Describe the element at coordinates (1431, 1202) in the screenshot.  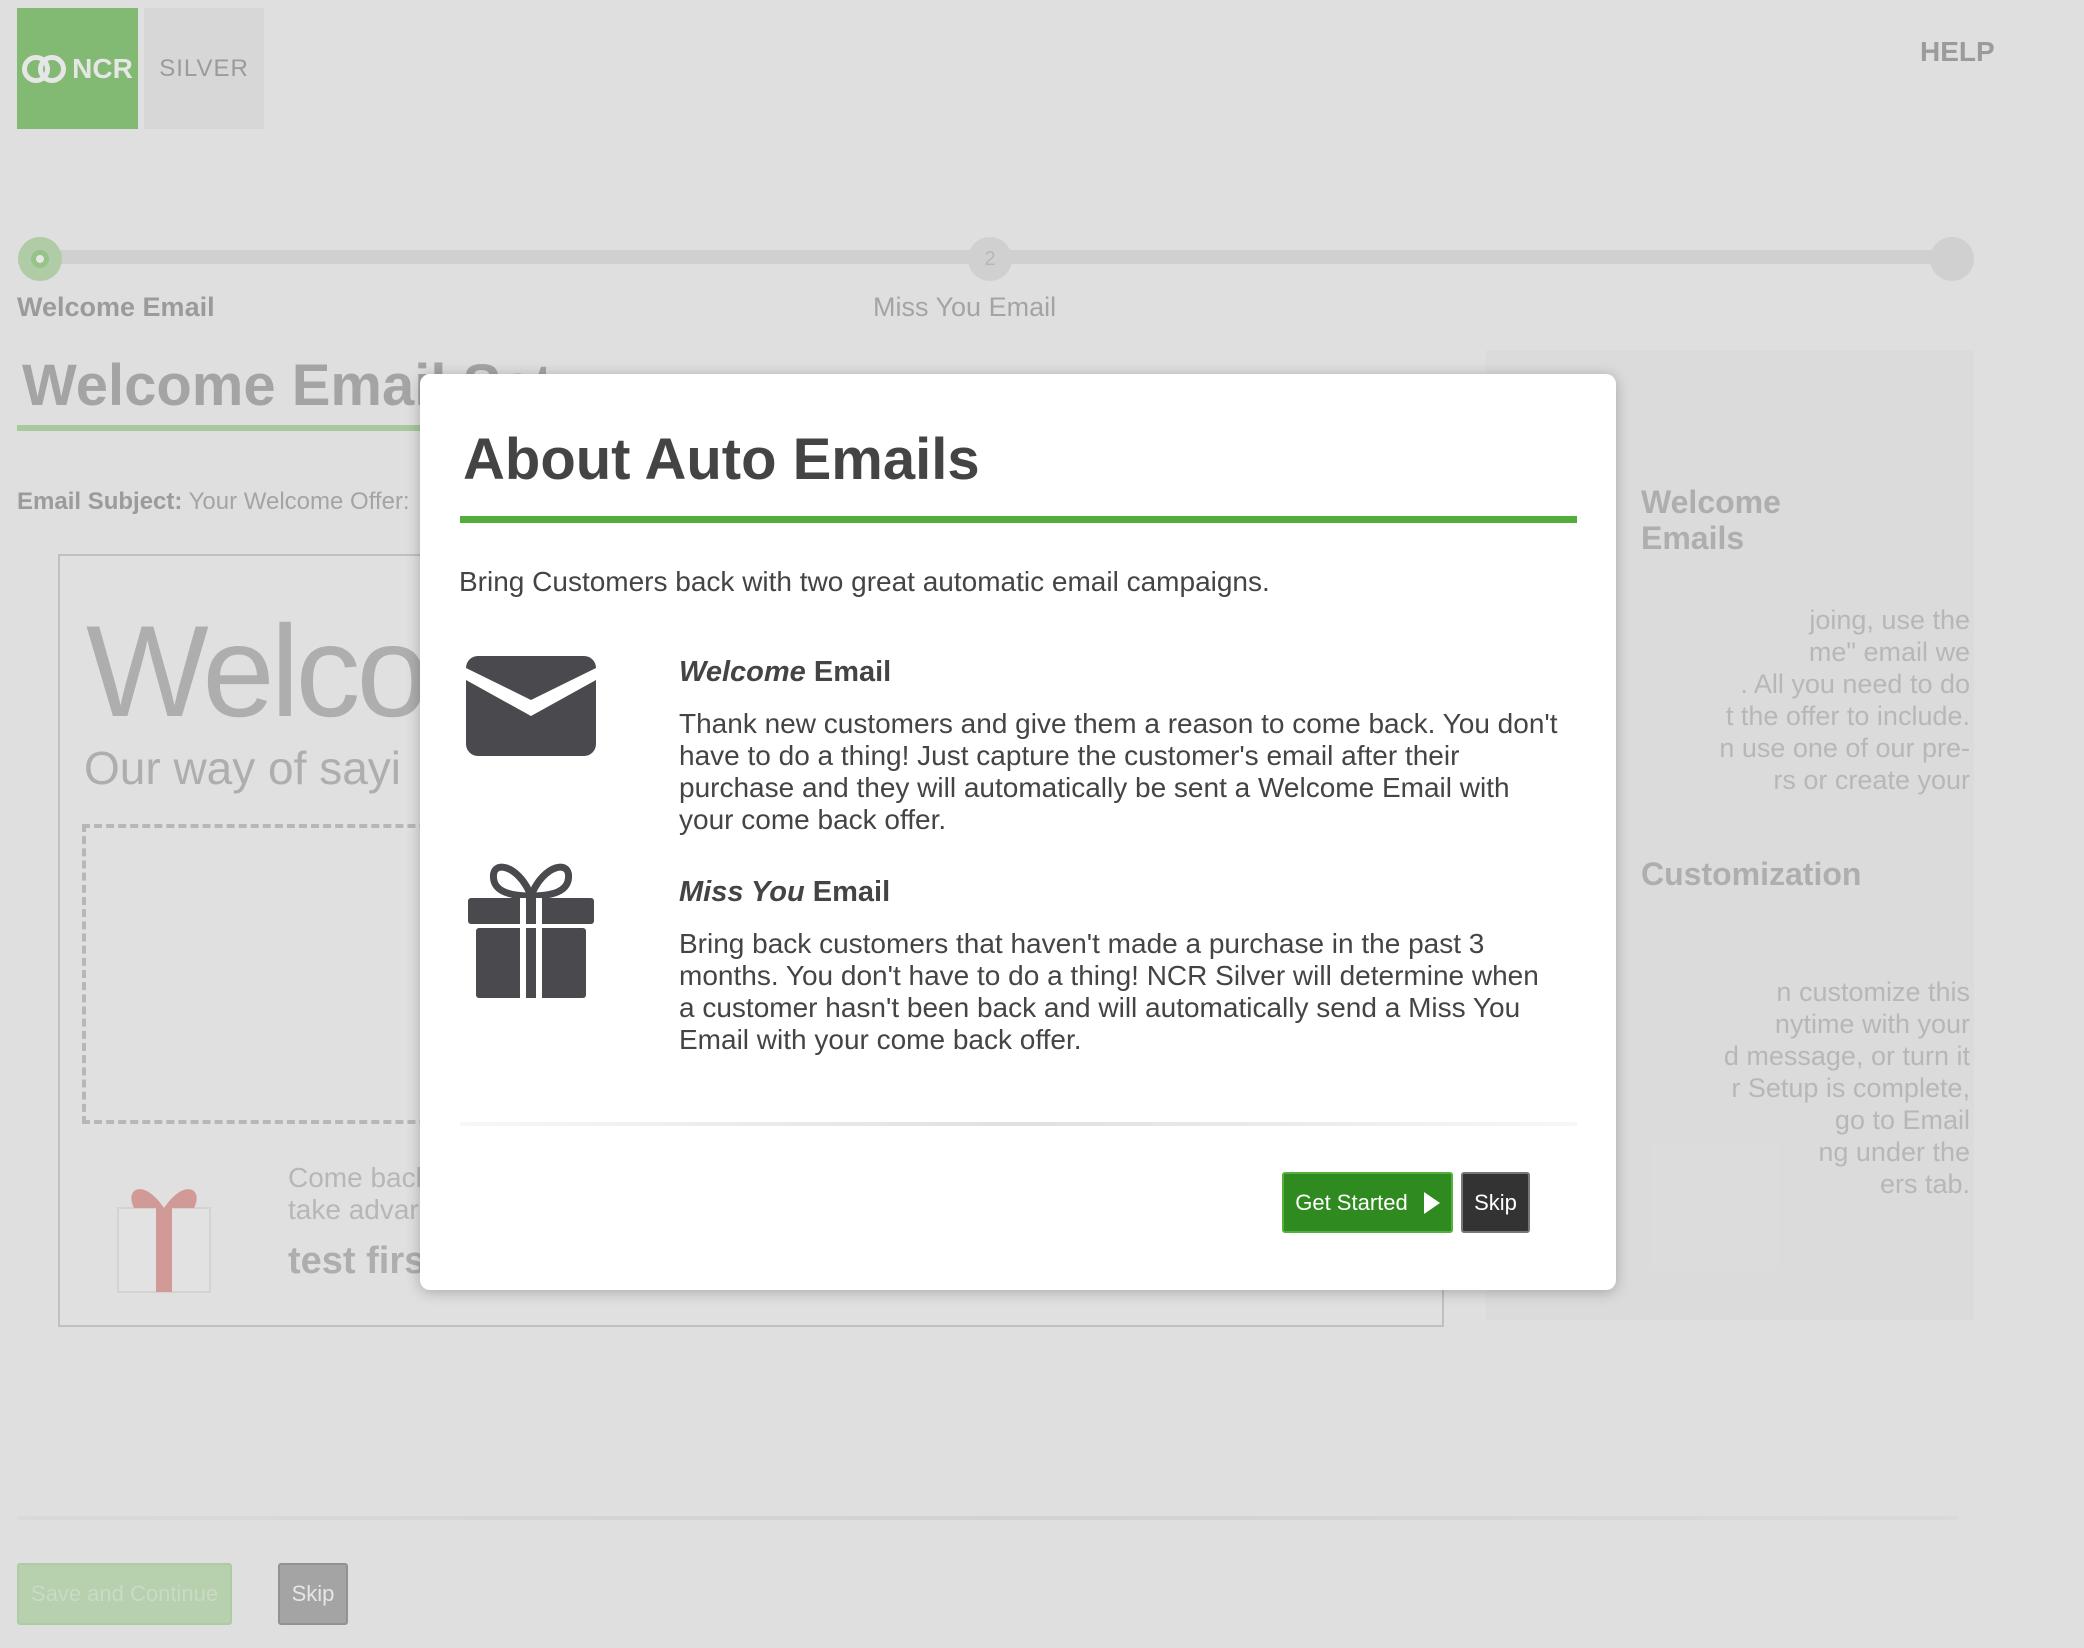
I see `play-arrow-icon` at that location.